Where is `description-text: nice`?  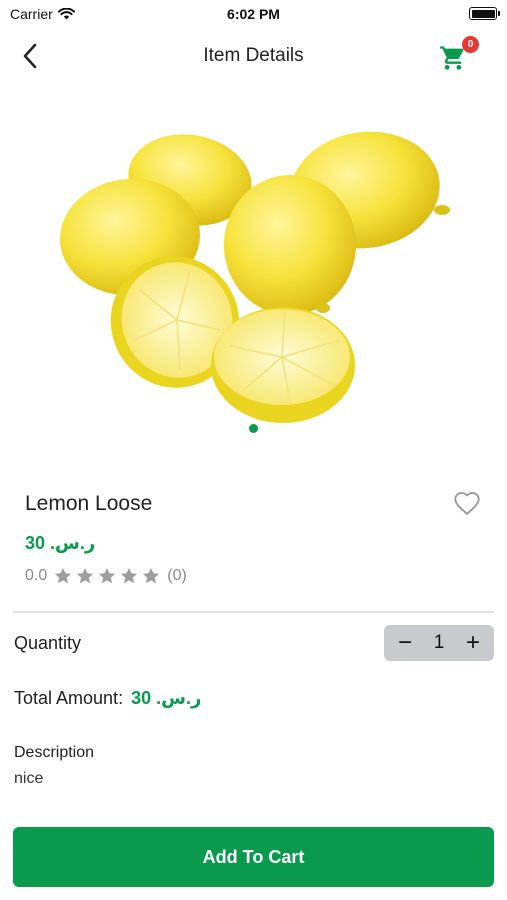
description-text: nice is located at coordinates (29, 778).